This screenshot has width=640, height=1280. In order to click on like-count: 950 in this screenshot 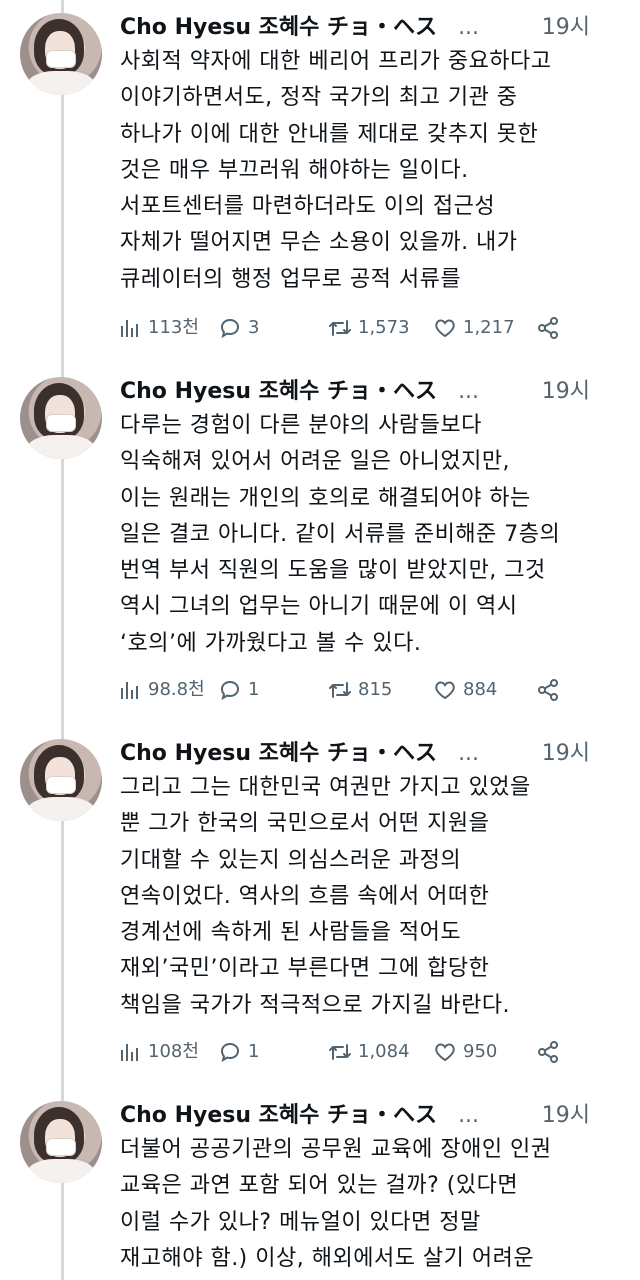, I will do `click(480, 1051)`.